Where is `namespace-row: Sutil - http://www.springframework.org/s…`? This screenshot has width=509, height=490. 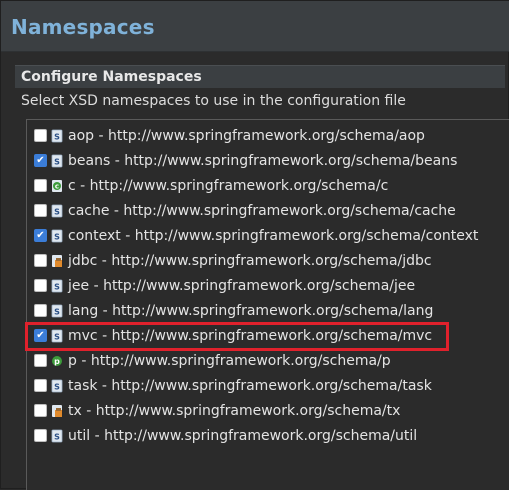
namespace-row: Sutil - http://www.springframework.org/s… is located at coordinates (268, 435).